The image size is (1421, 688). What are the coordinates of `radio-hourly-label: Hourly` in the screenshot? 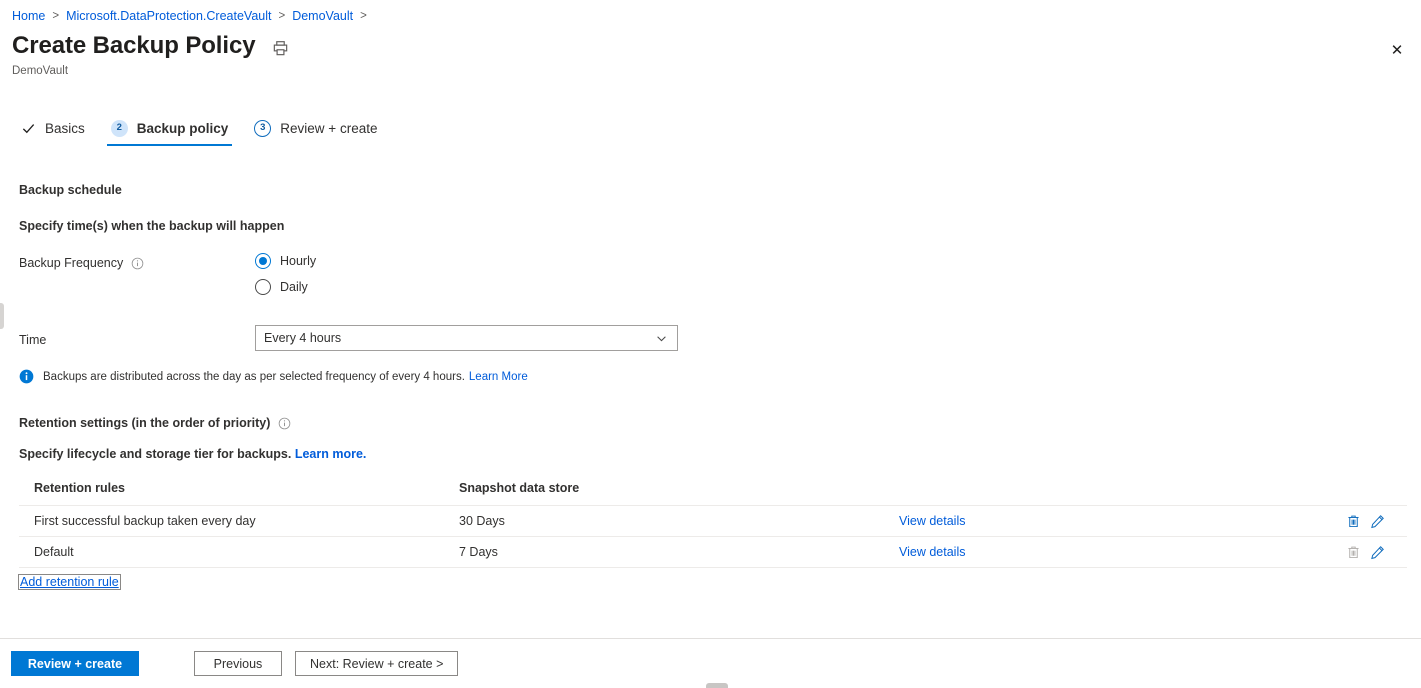 It's located at (298, 261).